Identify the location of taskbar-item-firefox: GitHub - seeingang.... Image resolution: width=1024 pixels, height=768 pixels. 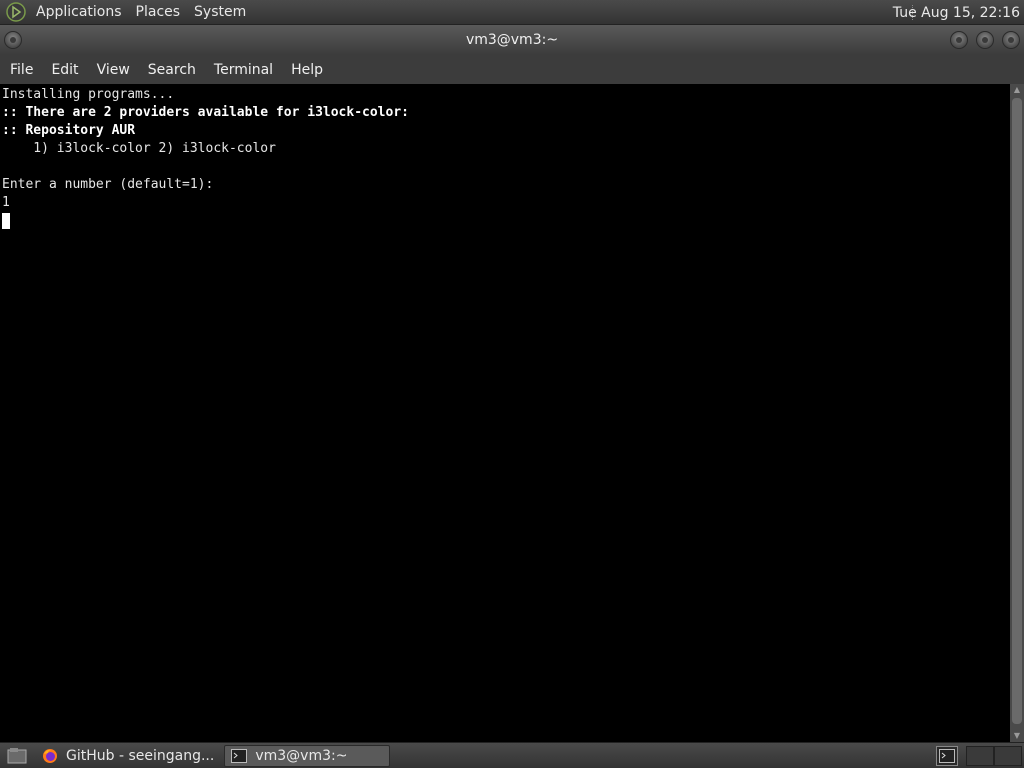
(128, 756).